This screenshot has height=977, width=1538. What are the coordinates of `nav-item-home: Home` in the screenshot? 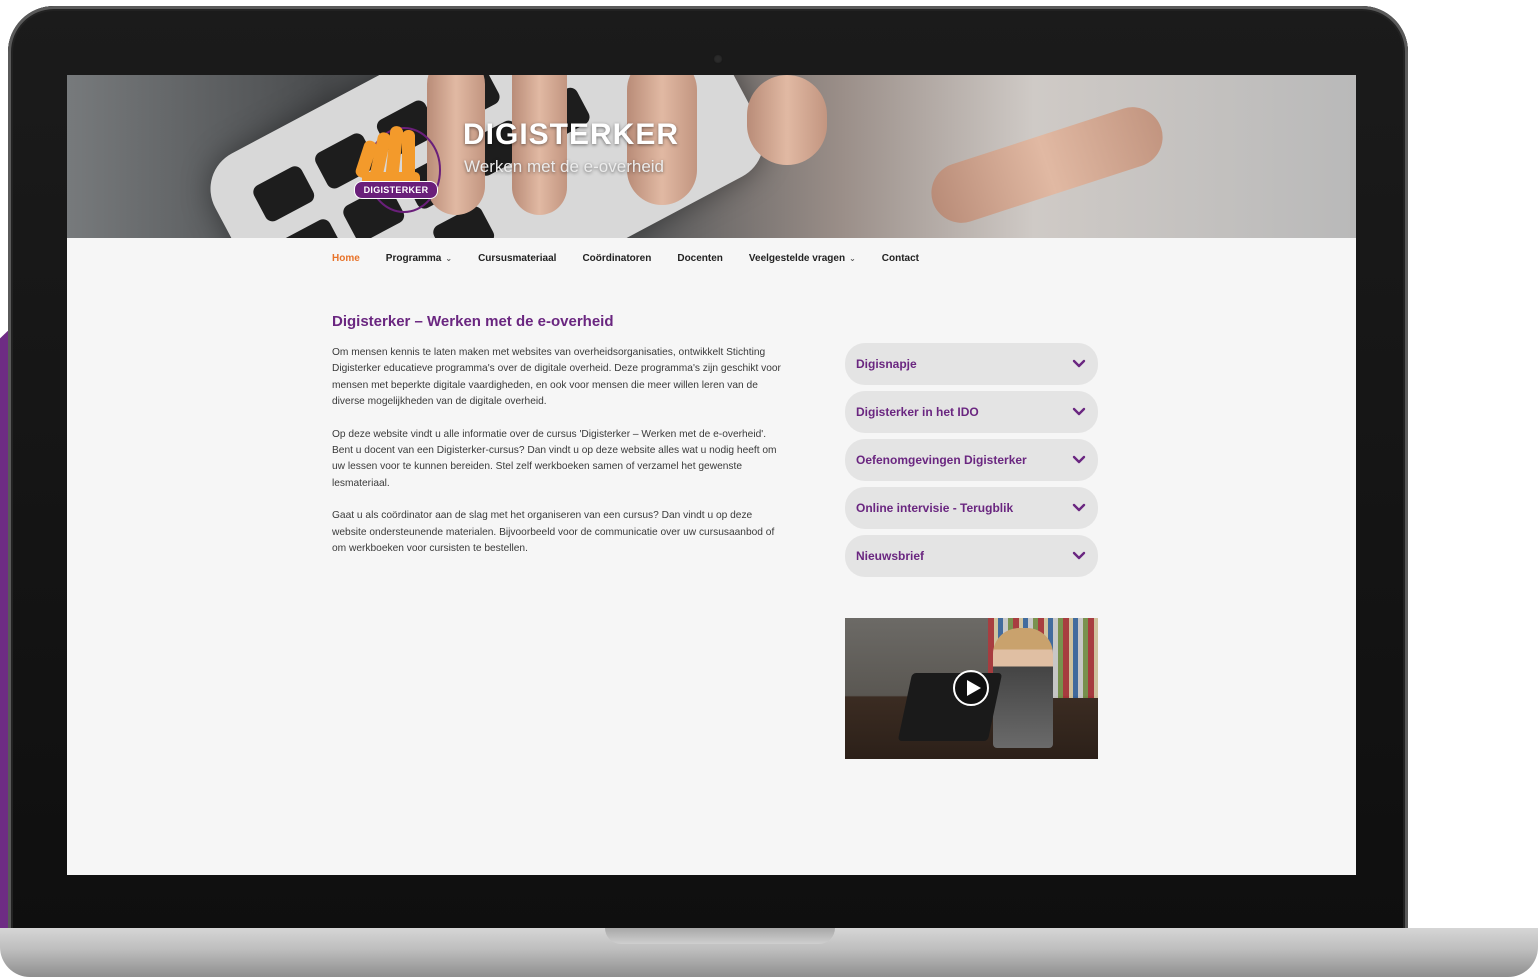 It's located at (346, 258).